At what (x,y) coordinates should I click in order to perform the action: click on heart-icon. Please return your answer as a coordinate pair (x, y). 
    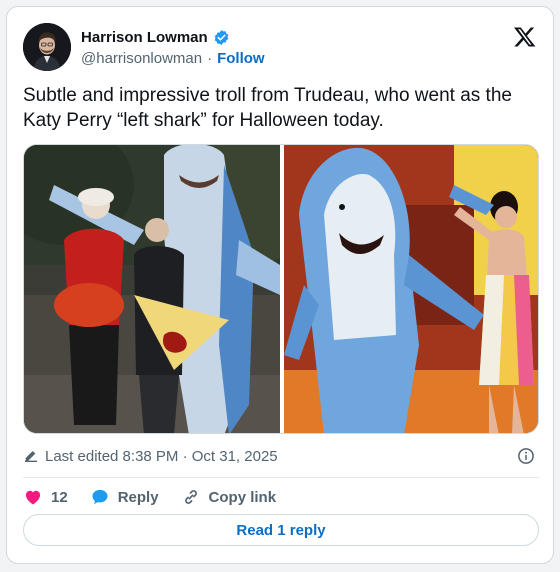
    Looking at the image, I should click on (33, 497).